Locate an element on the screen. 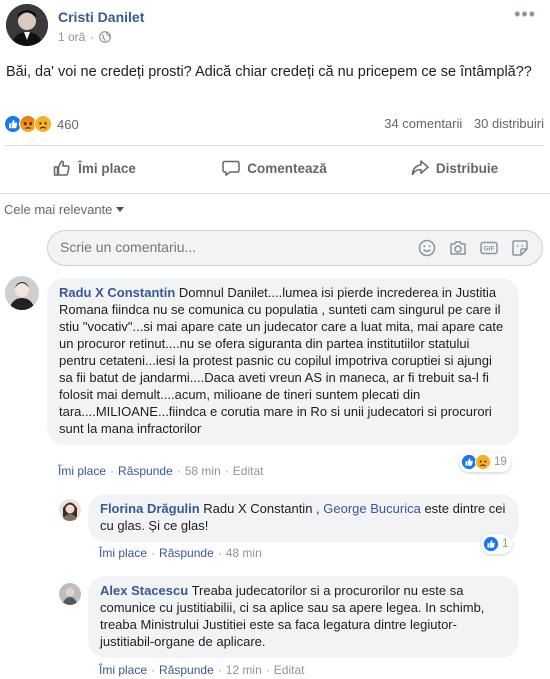 This screenshot has width=550, height=679. post-time: 1 oră is located at coordinates (71, 37).